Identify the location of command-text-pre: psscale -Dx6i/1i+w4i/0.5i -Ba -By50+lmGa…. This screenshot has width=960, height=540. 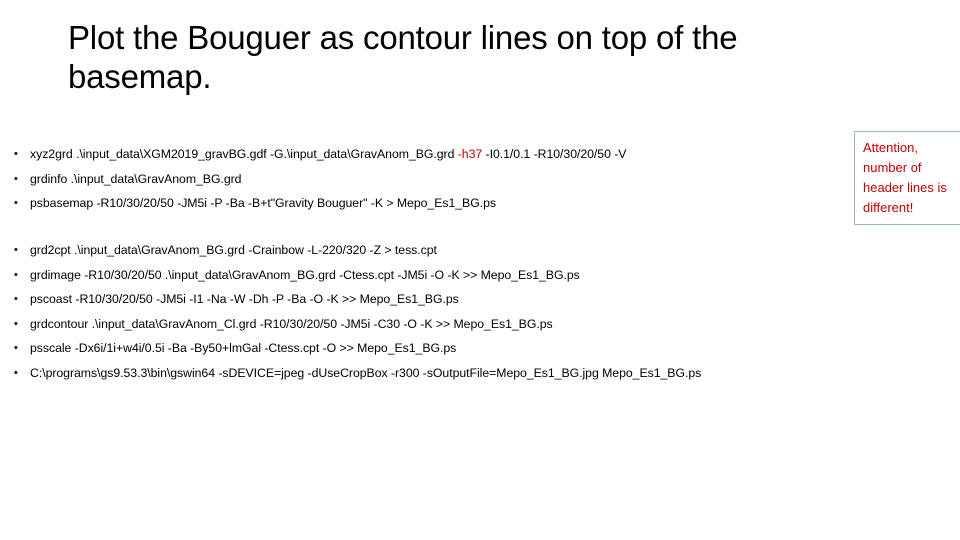
(243, 348).